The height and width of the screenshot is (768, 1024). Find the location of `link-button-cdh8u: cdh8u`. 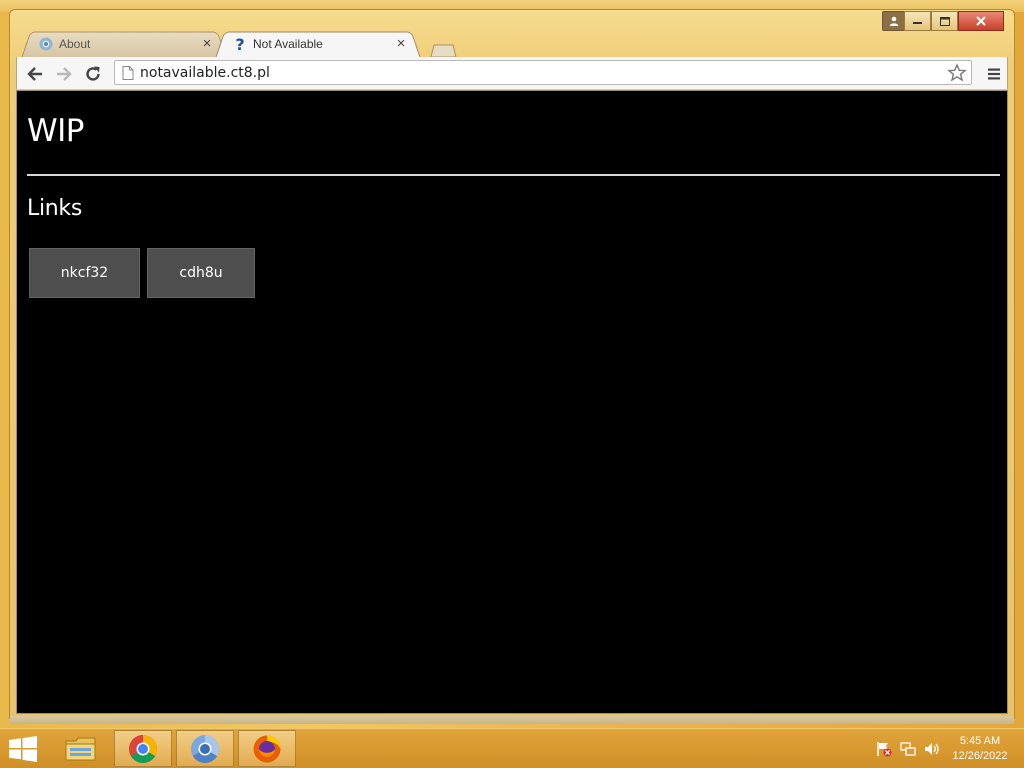

link-button-cdh8u: cdh8u is located at coordinates (201, 273).